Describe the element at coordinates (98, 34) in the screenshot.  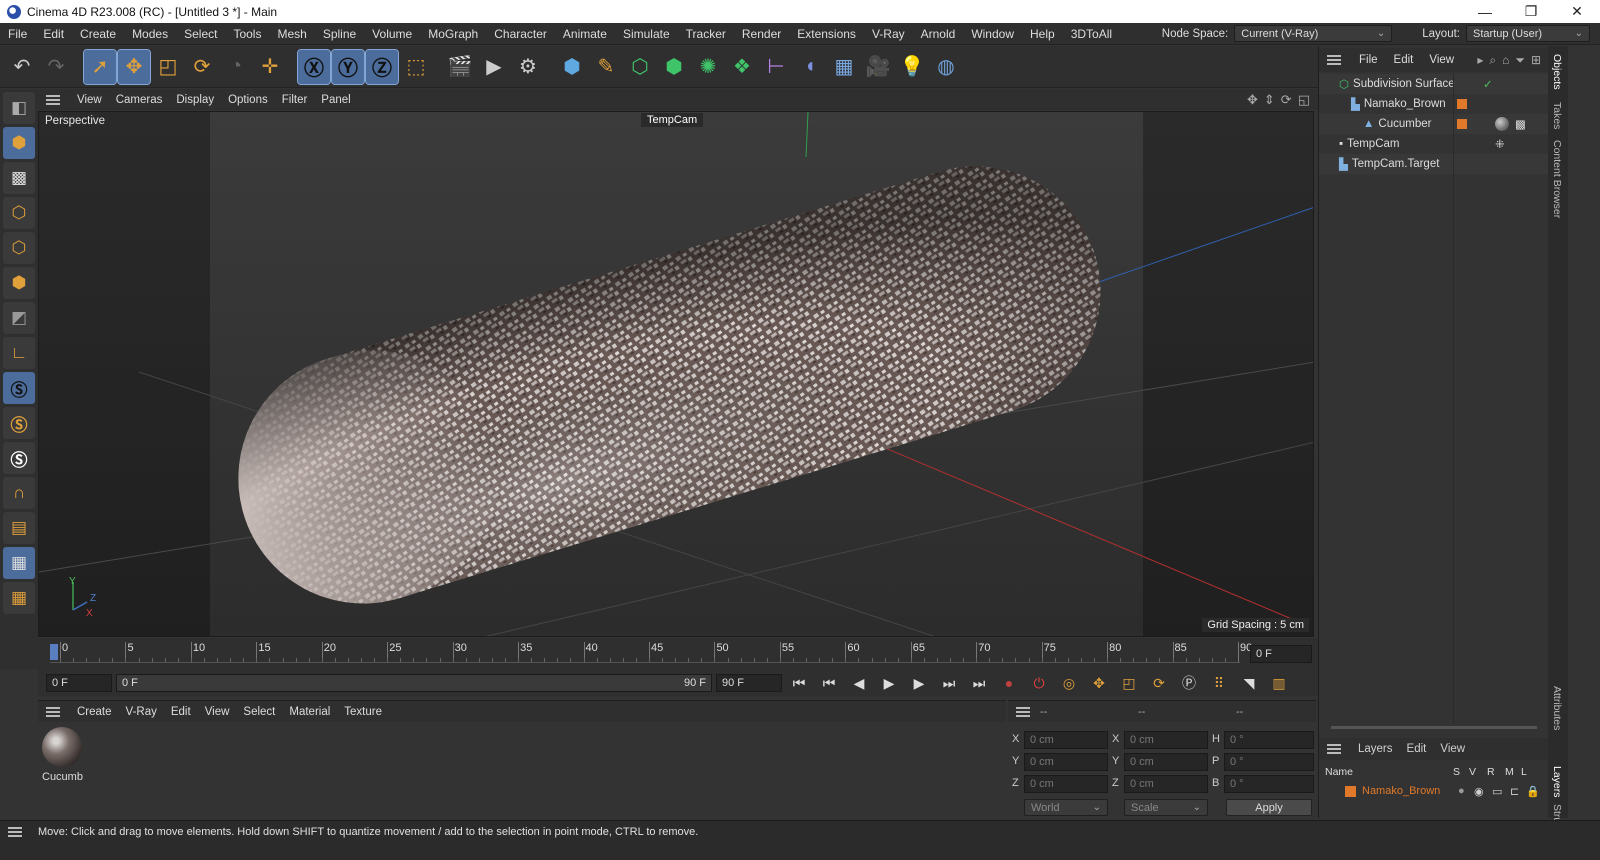
I see `menu-create: Create` at that location.